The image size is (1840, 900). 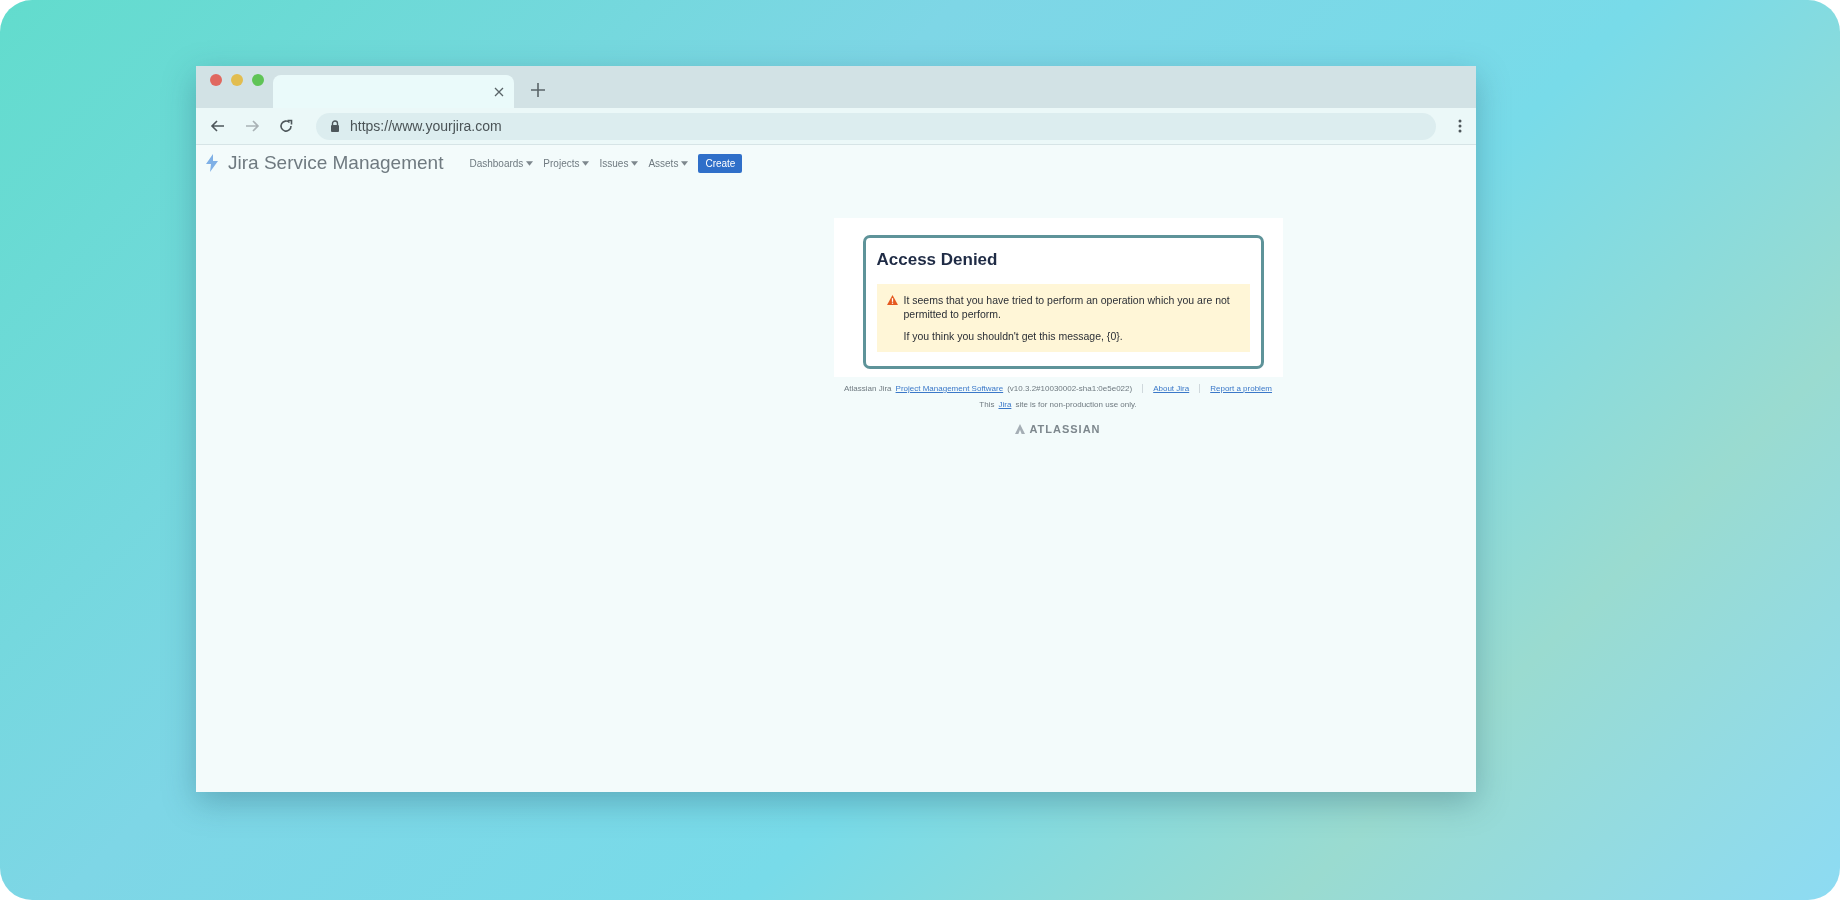 What do you see at coordinates (1020, 429) in the screenshot?
I see `triangle-logo-icon` at bounding box center [1020, 429].